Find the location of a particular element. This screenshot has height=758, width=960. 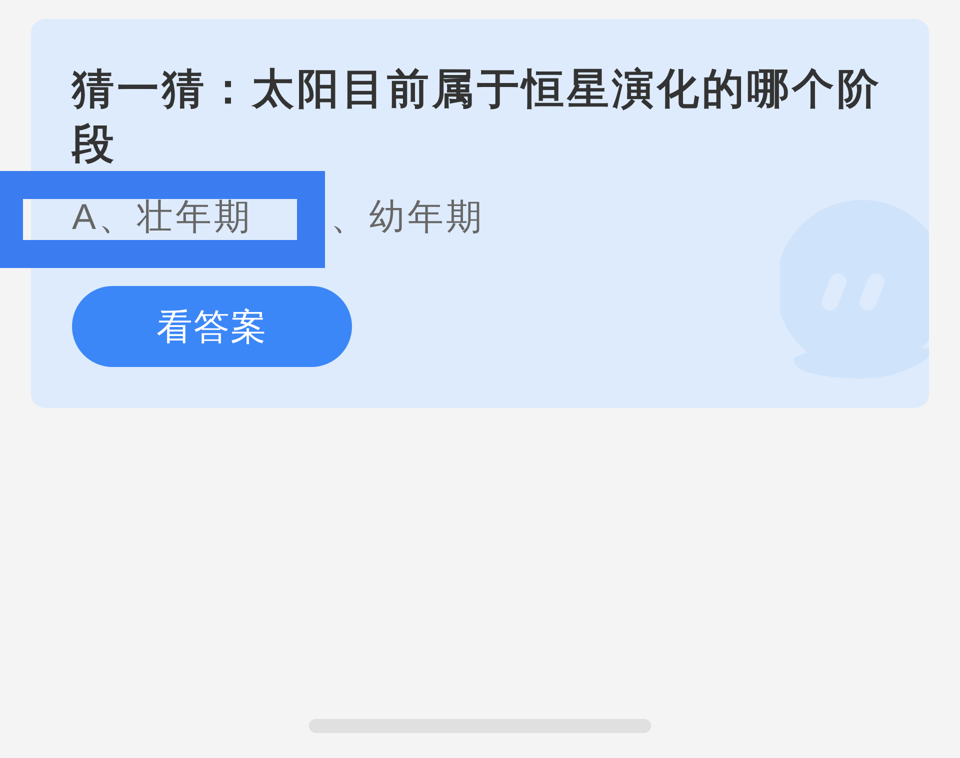

show-answer-button: 看答案 is located at coordinates (212, 326).